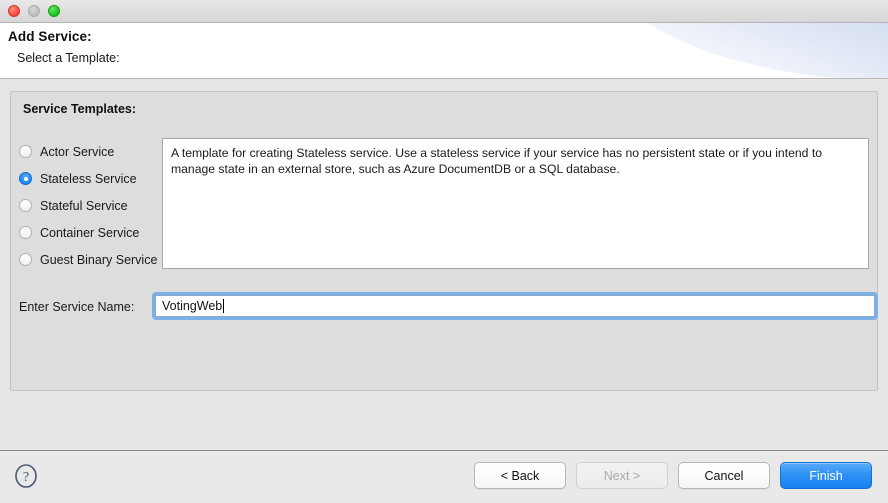  I want to click on template-option-label: Stateless Service, so click(88, 178).